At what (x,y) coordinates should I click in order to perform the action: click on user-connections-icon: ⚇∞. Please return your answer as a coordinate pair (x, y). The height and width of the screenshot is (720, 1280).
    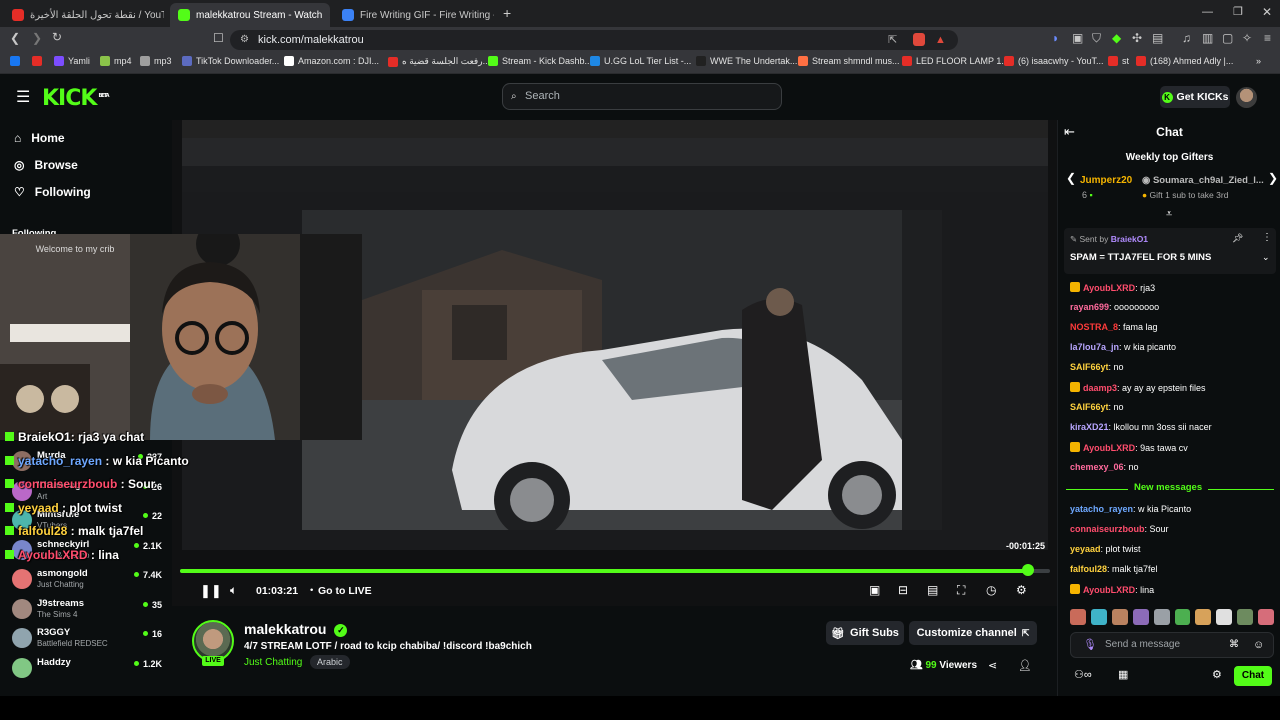
    Looking at the image, I should click on (1083, 674).